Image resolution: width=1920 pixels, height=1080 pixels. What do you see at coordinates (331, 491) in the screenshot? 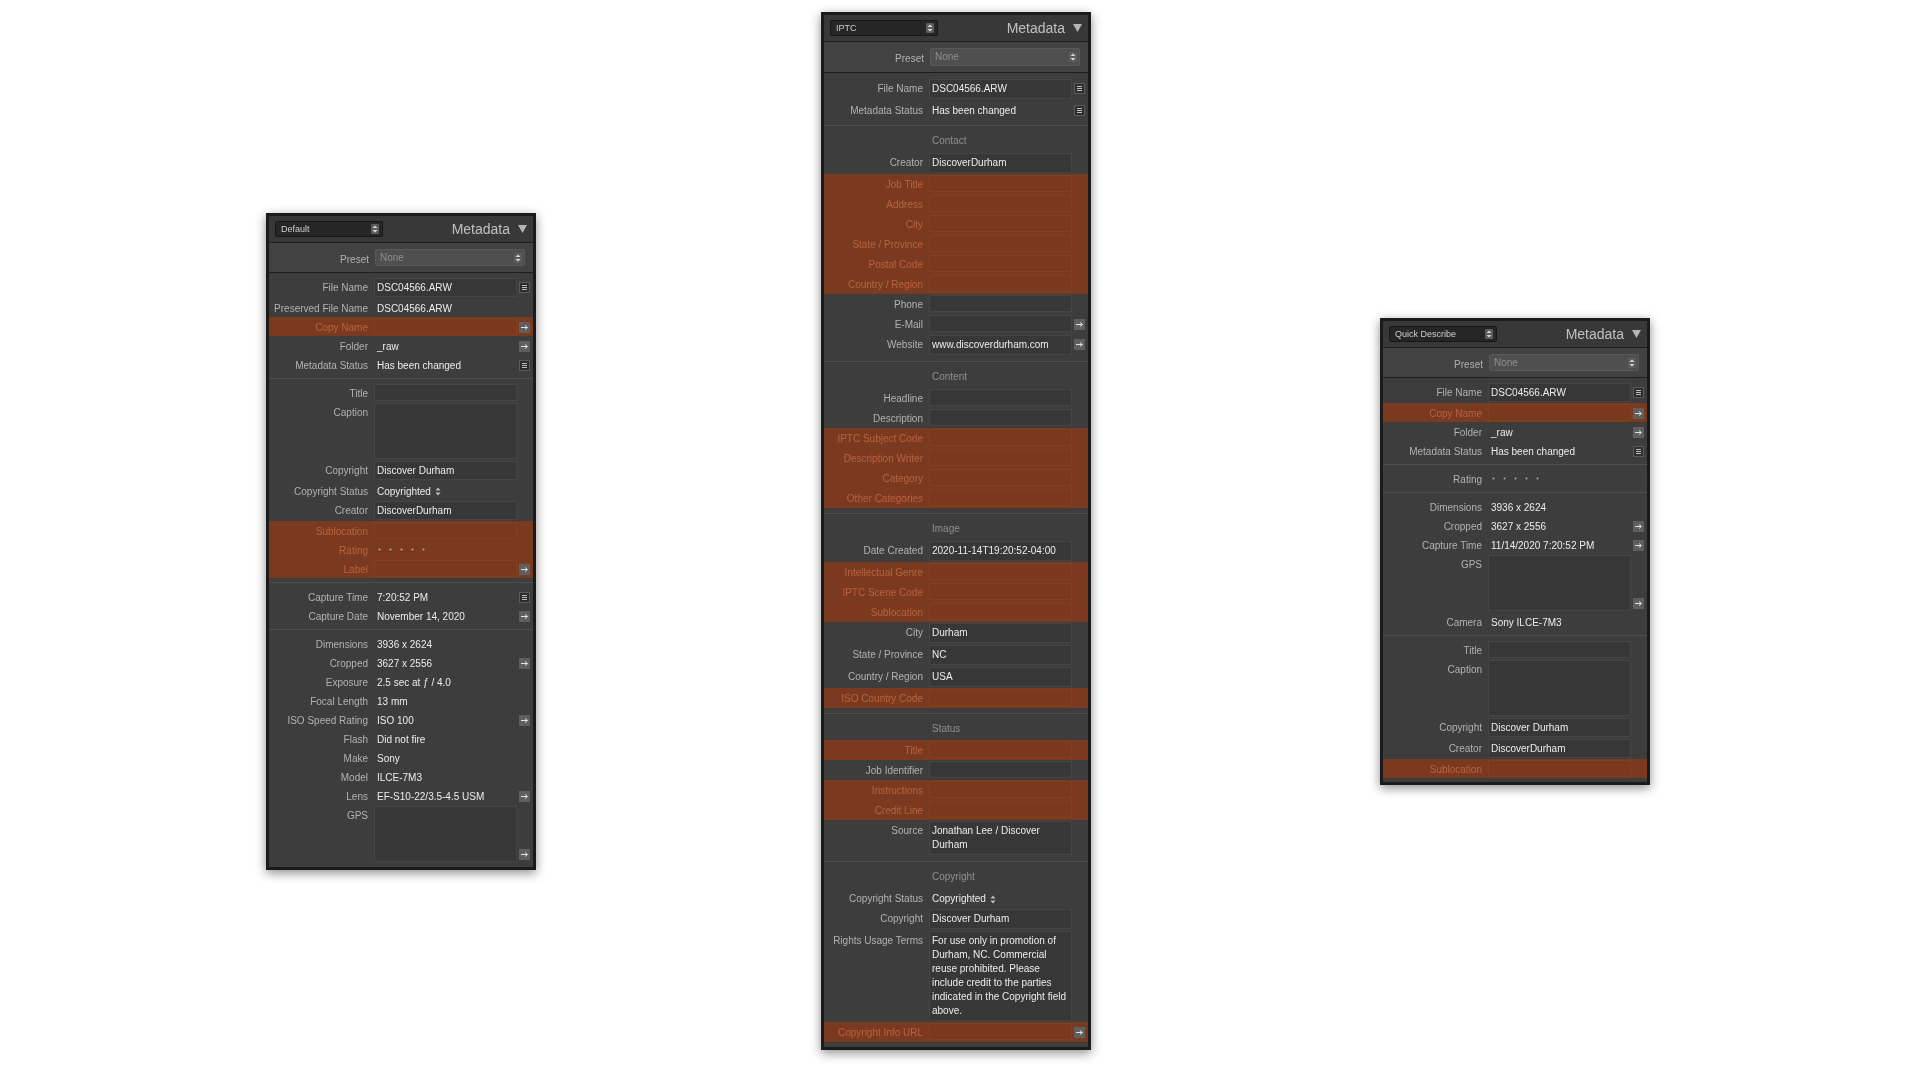
I see `field-label: Copyright Status` at bounding box center [331, 491].